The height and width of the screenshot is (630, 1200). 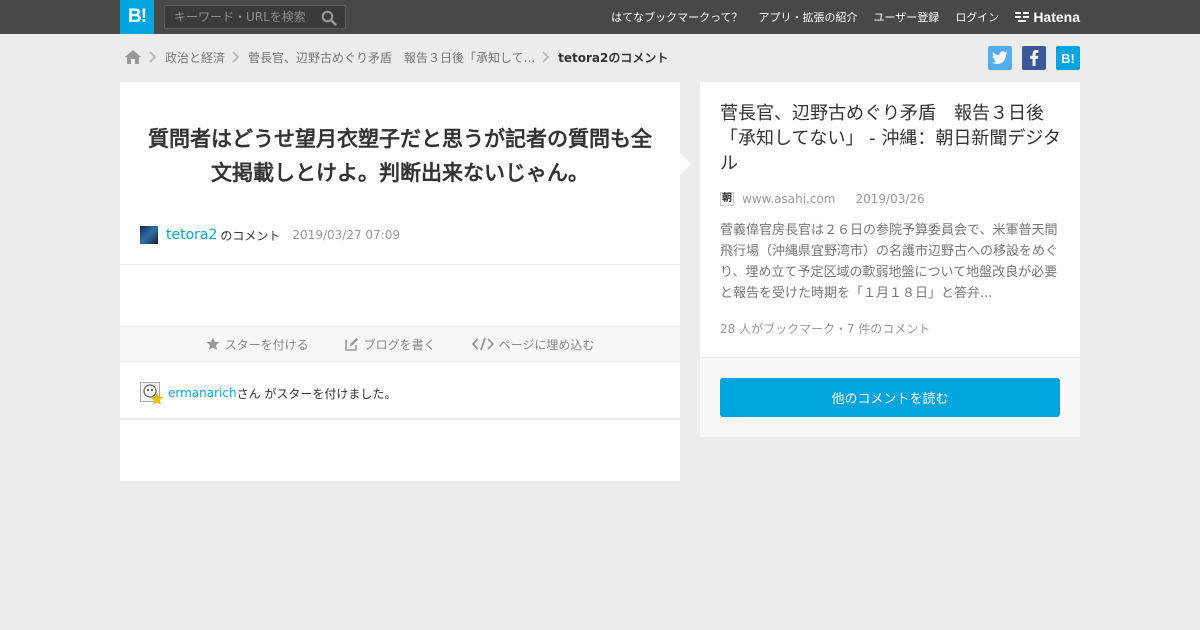 I want to click on twitter-share-button, so click(x=1000, y=58).